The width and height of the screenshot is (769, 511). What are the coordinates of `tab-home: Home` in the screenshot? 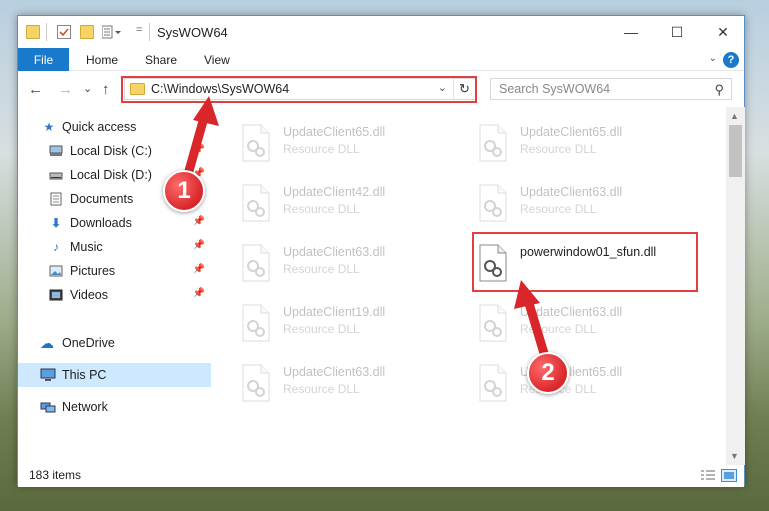 It's located at (102, 60).